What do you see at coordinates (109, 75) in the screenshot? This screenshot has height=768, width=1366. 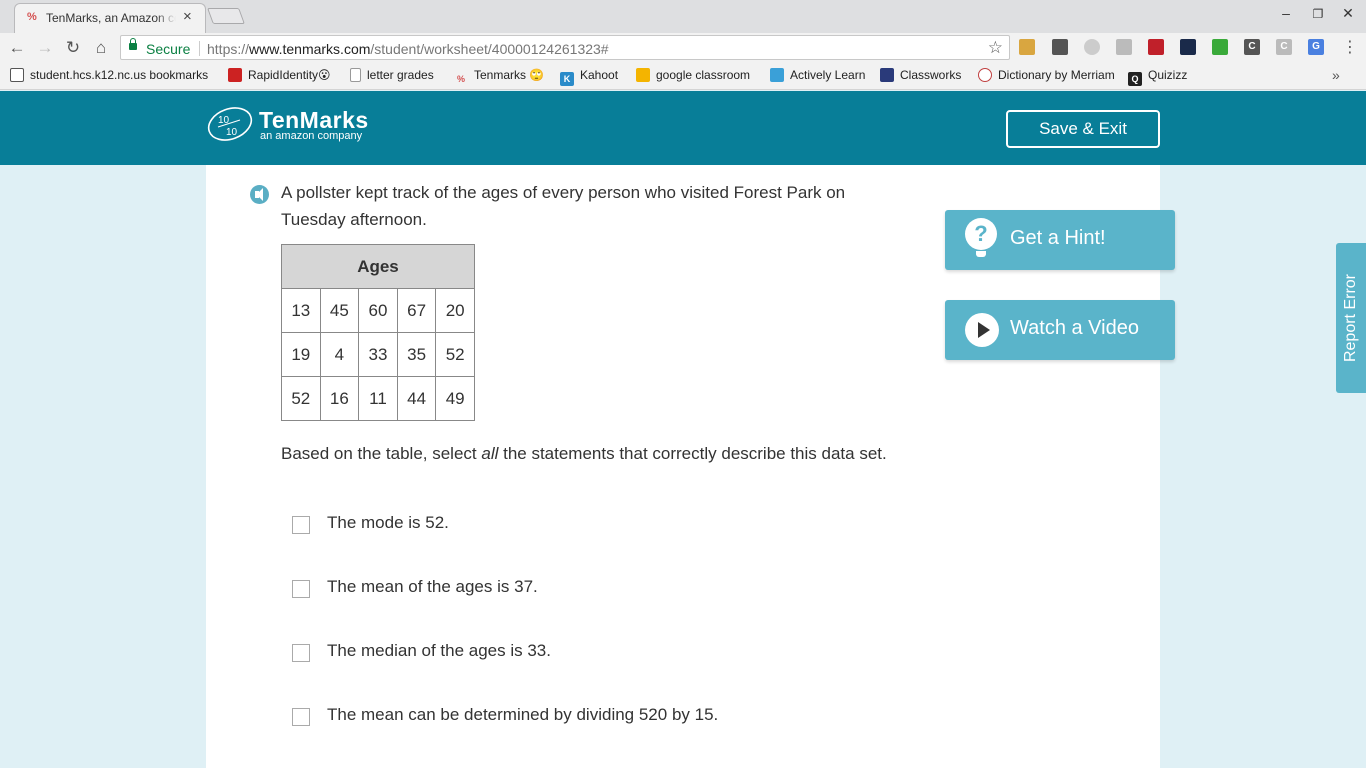 I see `bookmark-item: student.hcs.k12.nc.us bookmarks` at bounding box center [109, 75].